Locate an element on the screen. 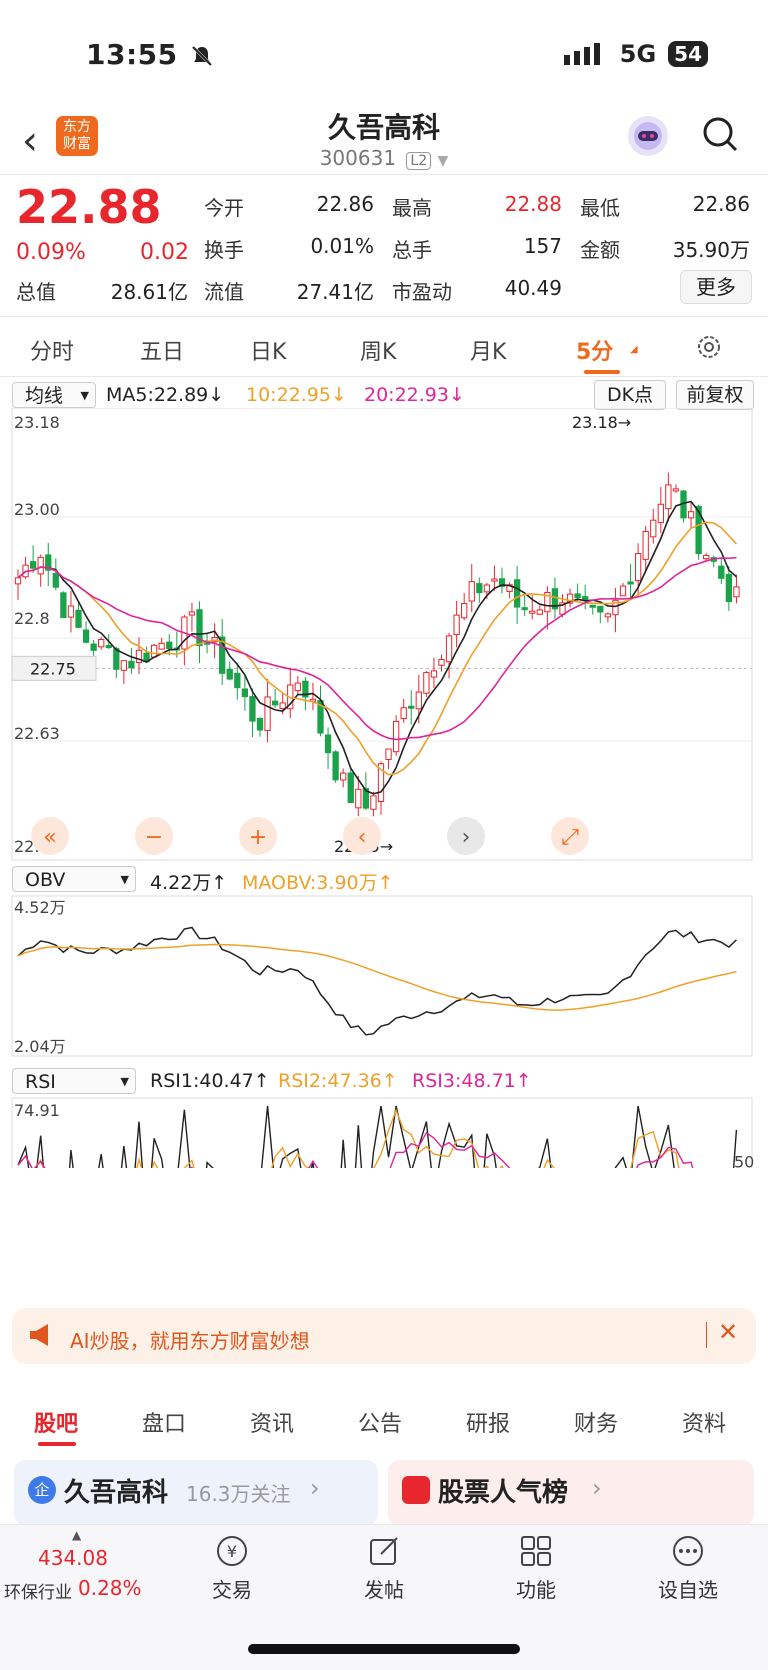 The image size is (768, 1670). functions-button: 功能 is located at coordinates (536, 1568).